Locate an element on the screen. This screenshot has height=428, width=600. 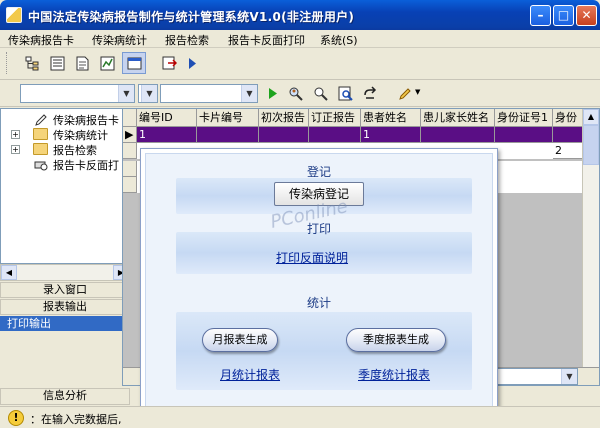
pencil-icon is located at coordinates (405, 94).